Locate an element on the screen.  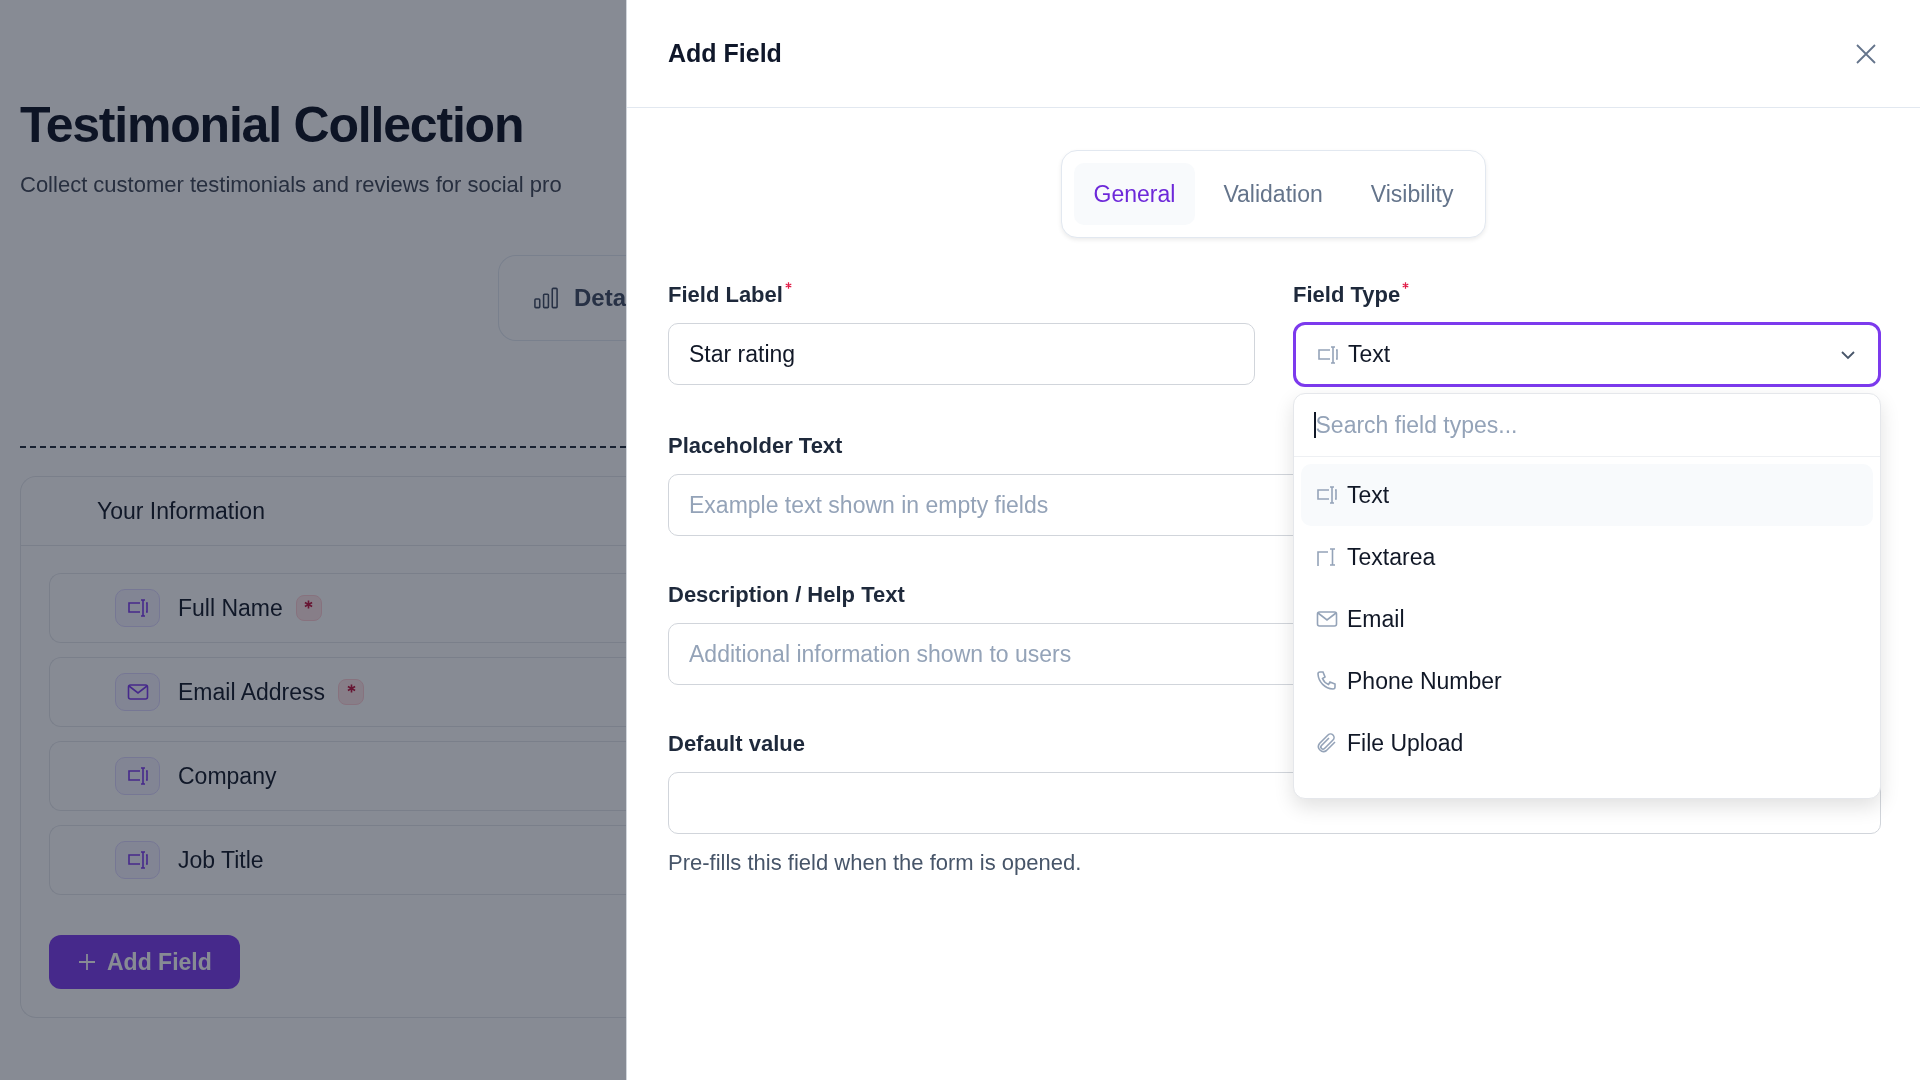
help-text: Pre-fills this field when the form is opened. is located at coordinates (875, 863).